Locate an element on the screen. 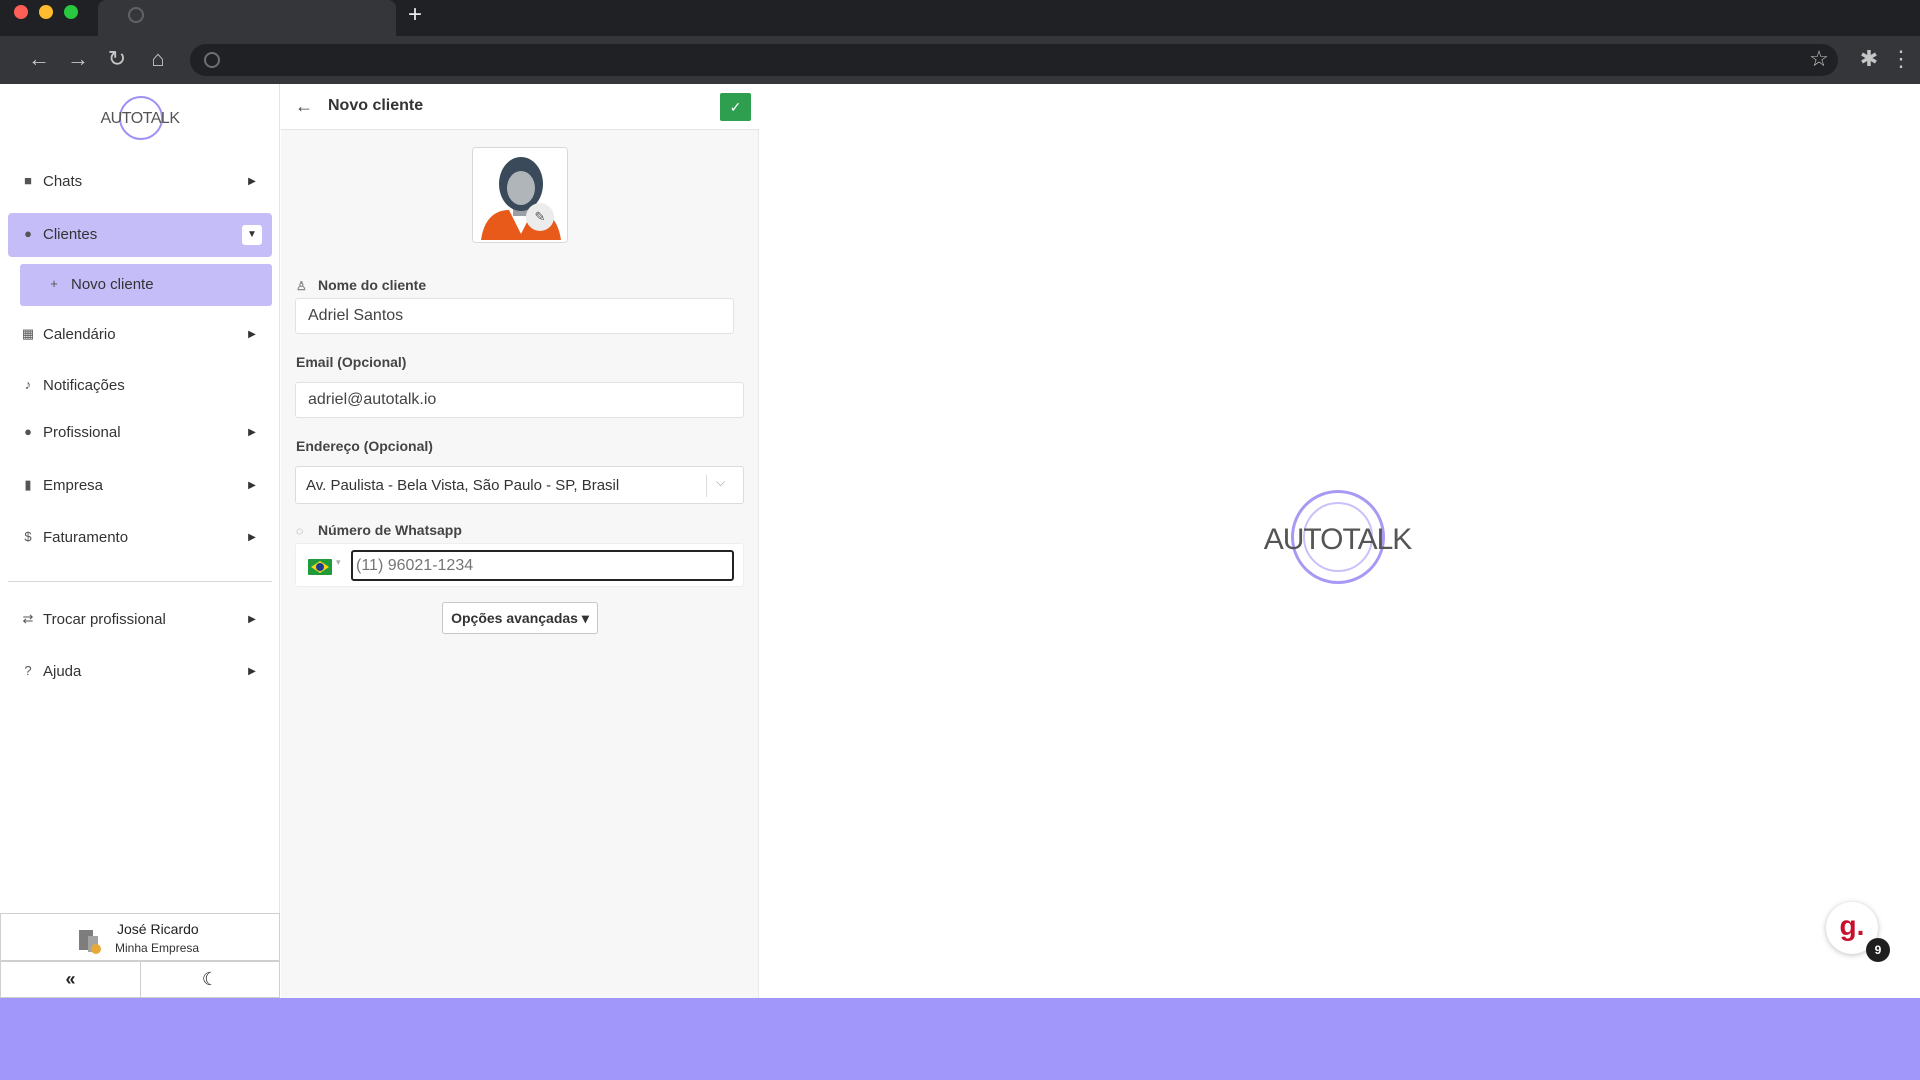  current-user-card: José Ricardo Minha Empresa is located at coordinates (140, 937).